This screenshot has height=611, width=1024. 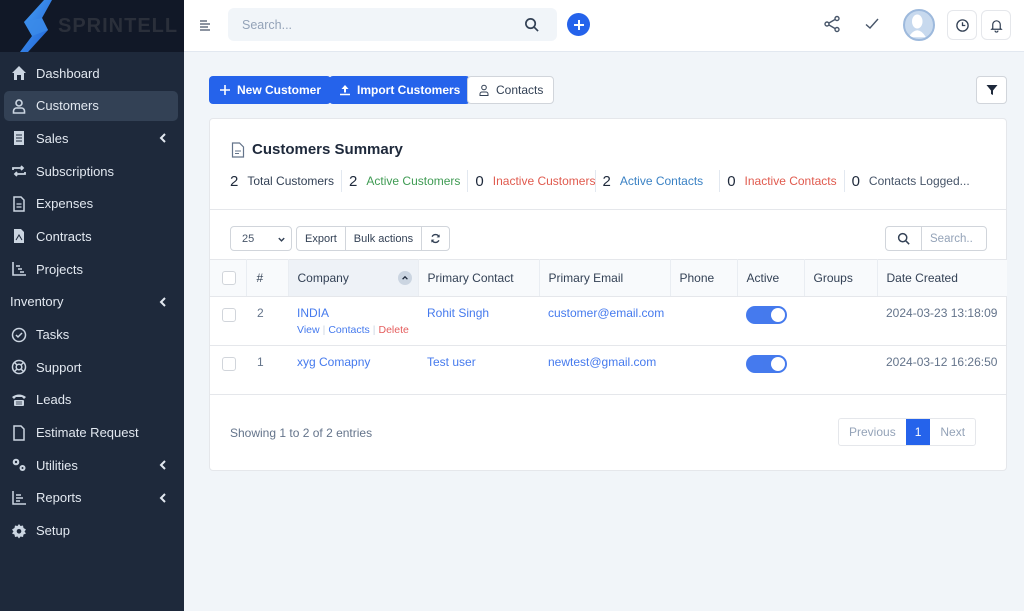 I want to click on cogs-icon, so click(x=19, y=465).